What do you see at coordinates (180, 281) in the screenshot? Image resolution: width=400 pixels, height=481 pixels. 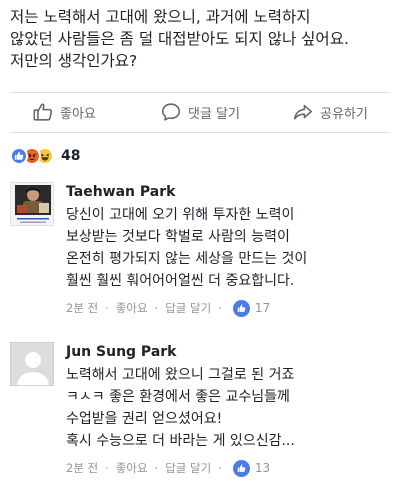 I see `comment-text-line: 훨씬 훨씬 훠어어어얼씬 더 중요합니다.` at bounding box center [180, 281].